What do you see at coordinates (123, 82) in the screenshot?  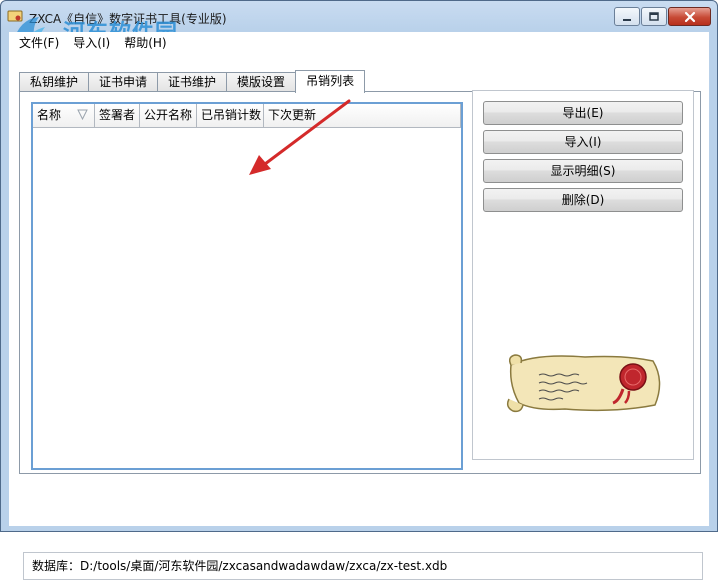 I see `tab-cert-request: 证书申请` at bounding box center [123, 82].